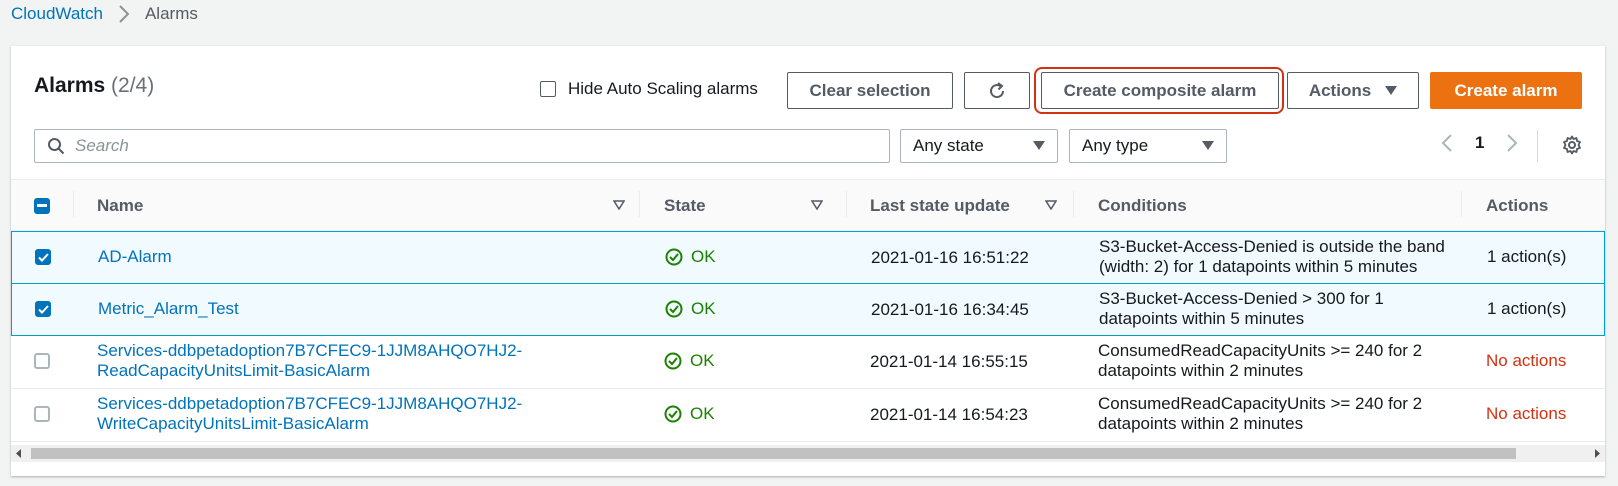  I want to click on previous-page-icon, so click(1447, 143).